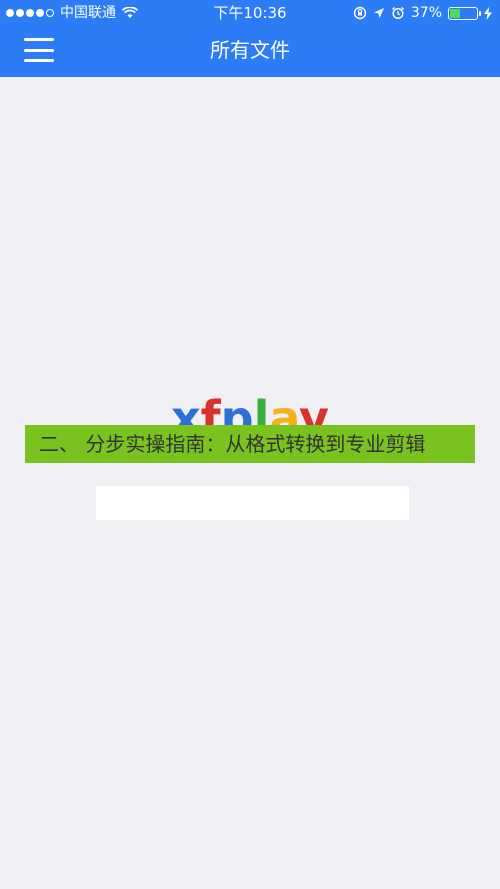 This screenshot has width=500, height=889. I want to click on location-arrow-icon, so click(378, 13).